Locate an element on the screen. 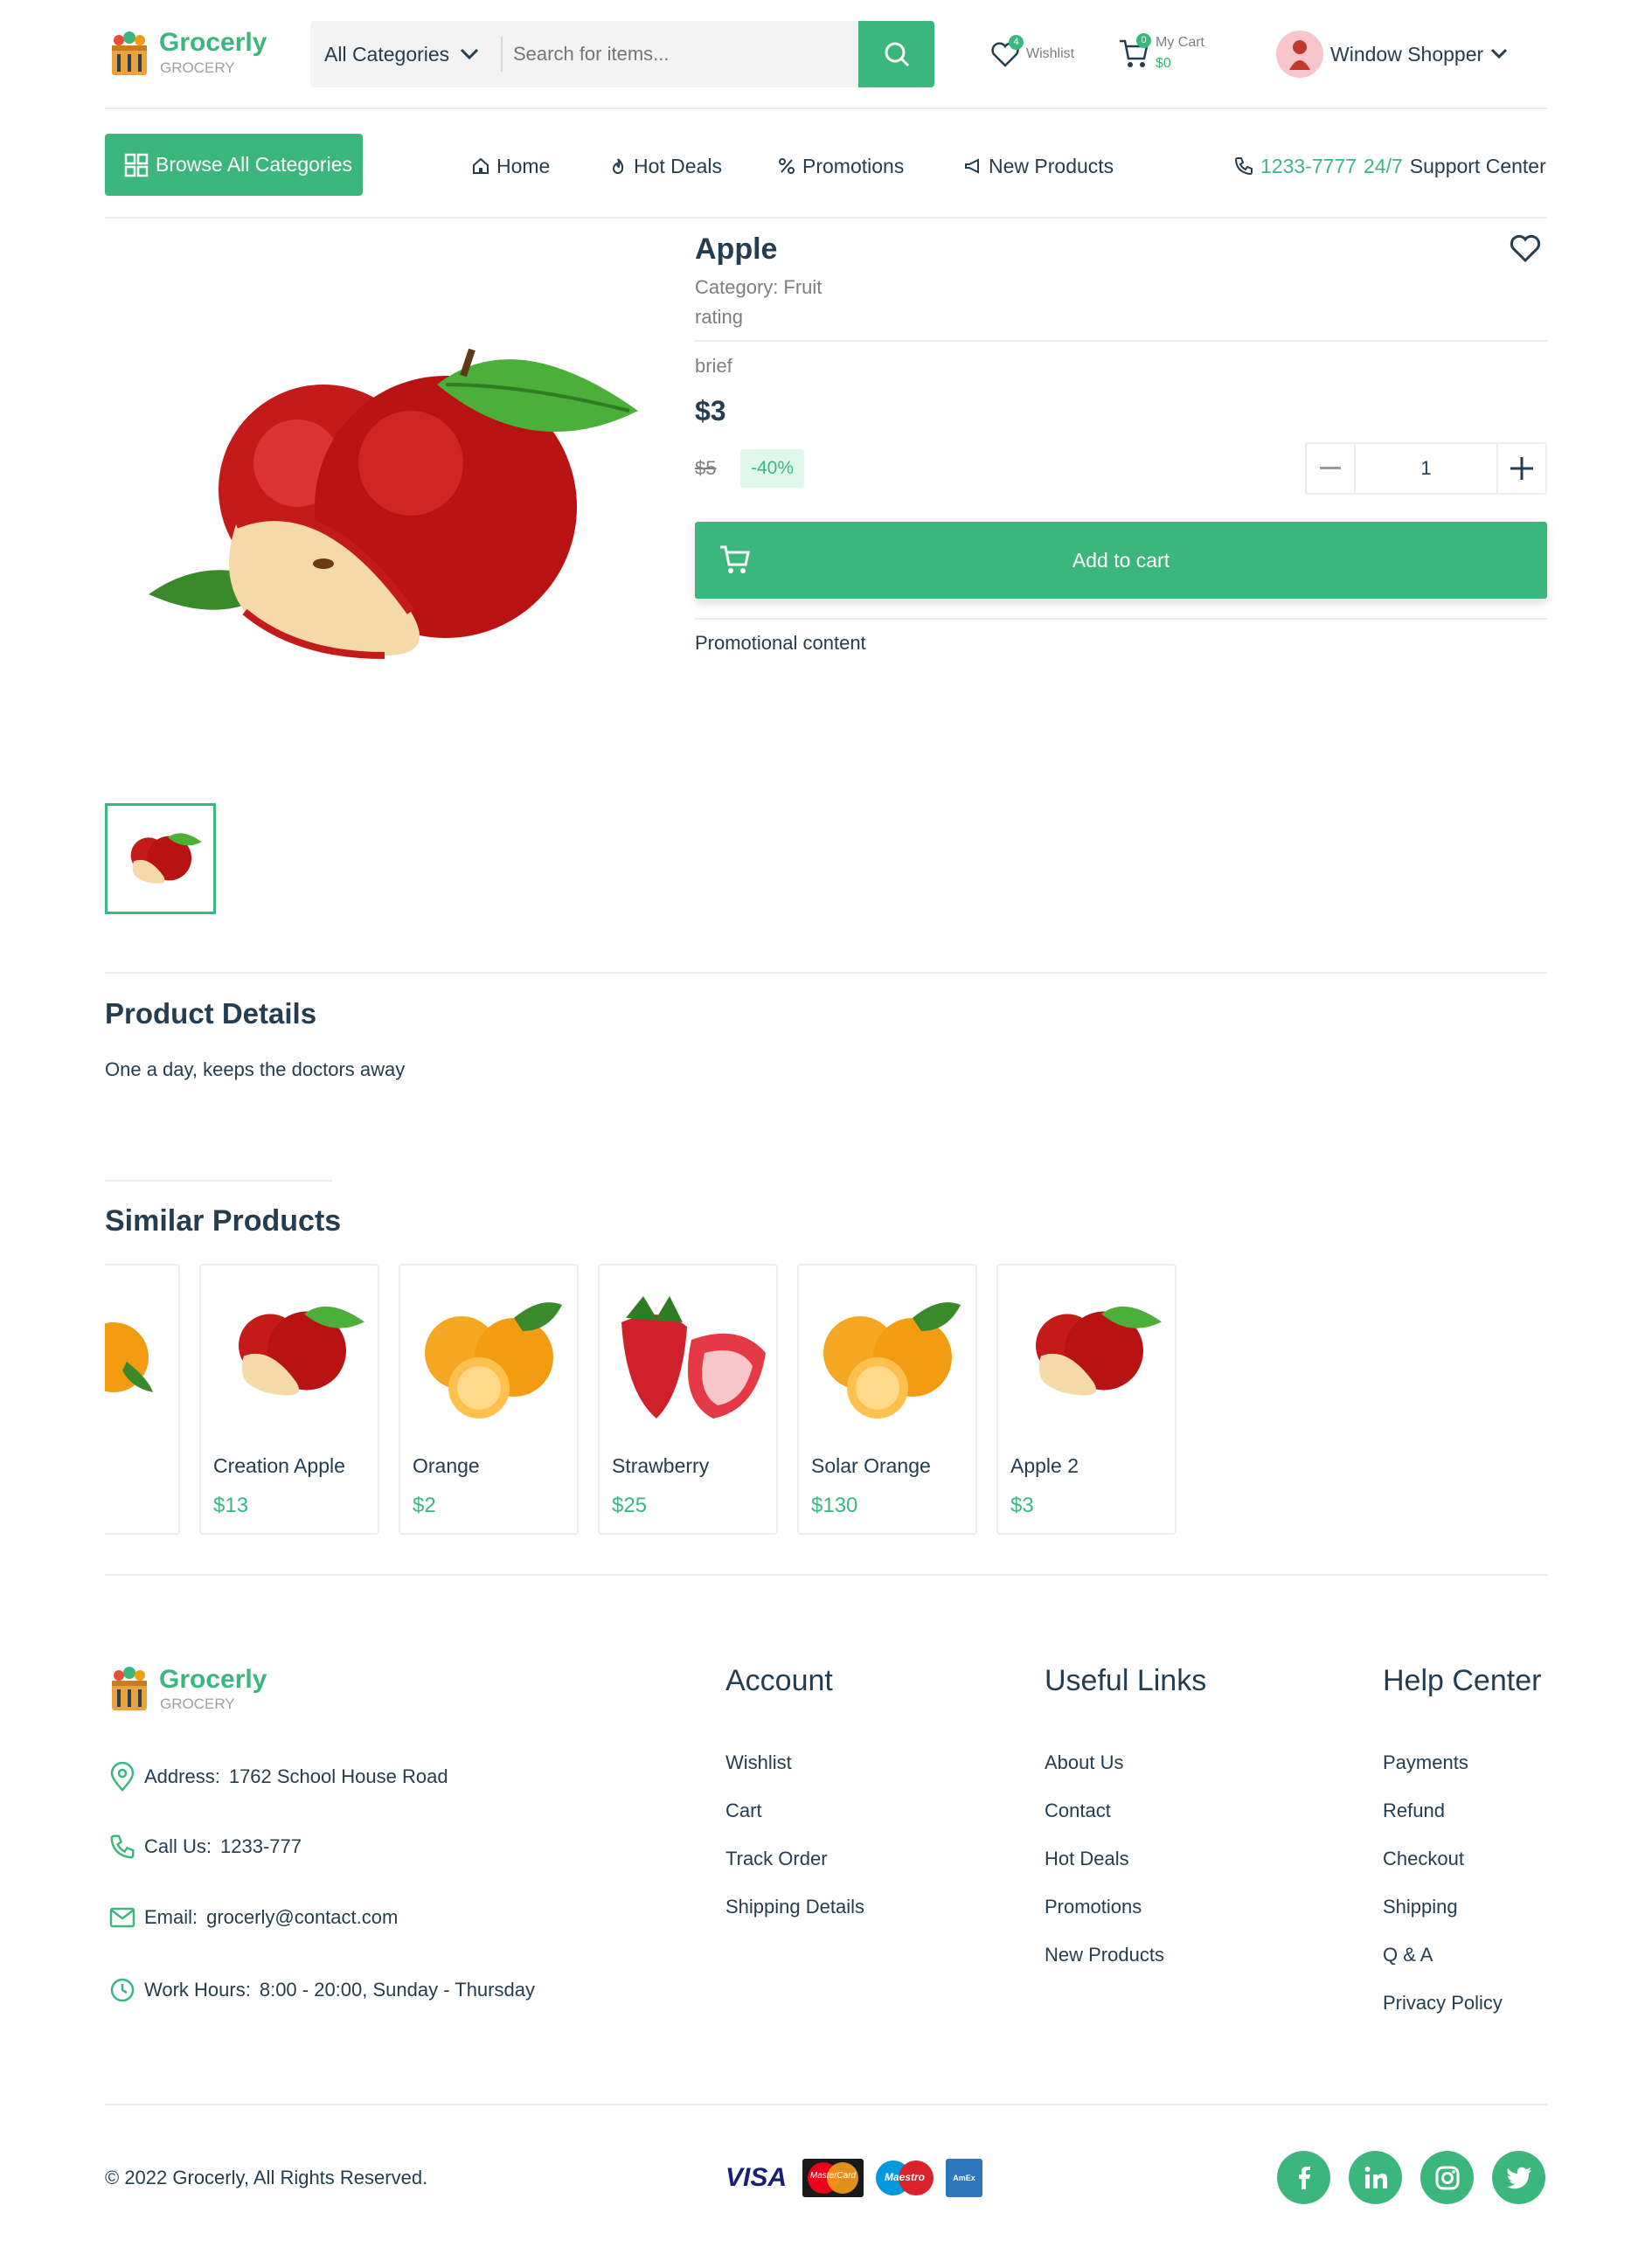 The image size is (1652, 2254). facebook-link is located at coordinates (1303, 2177).